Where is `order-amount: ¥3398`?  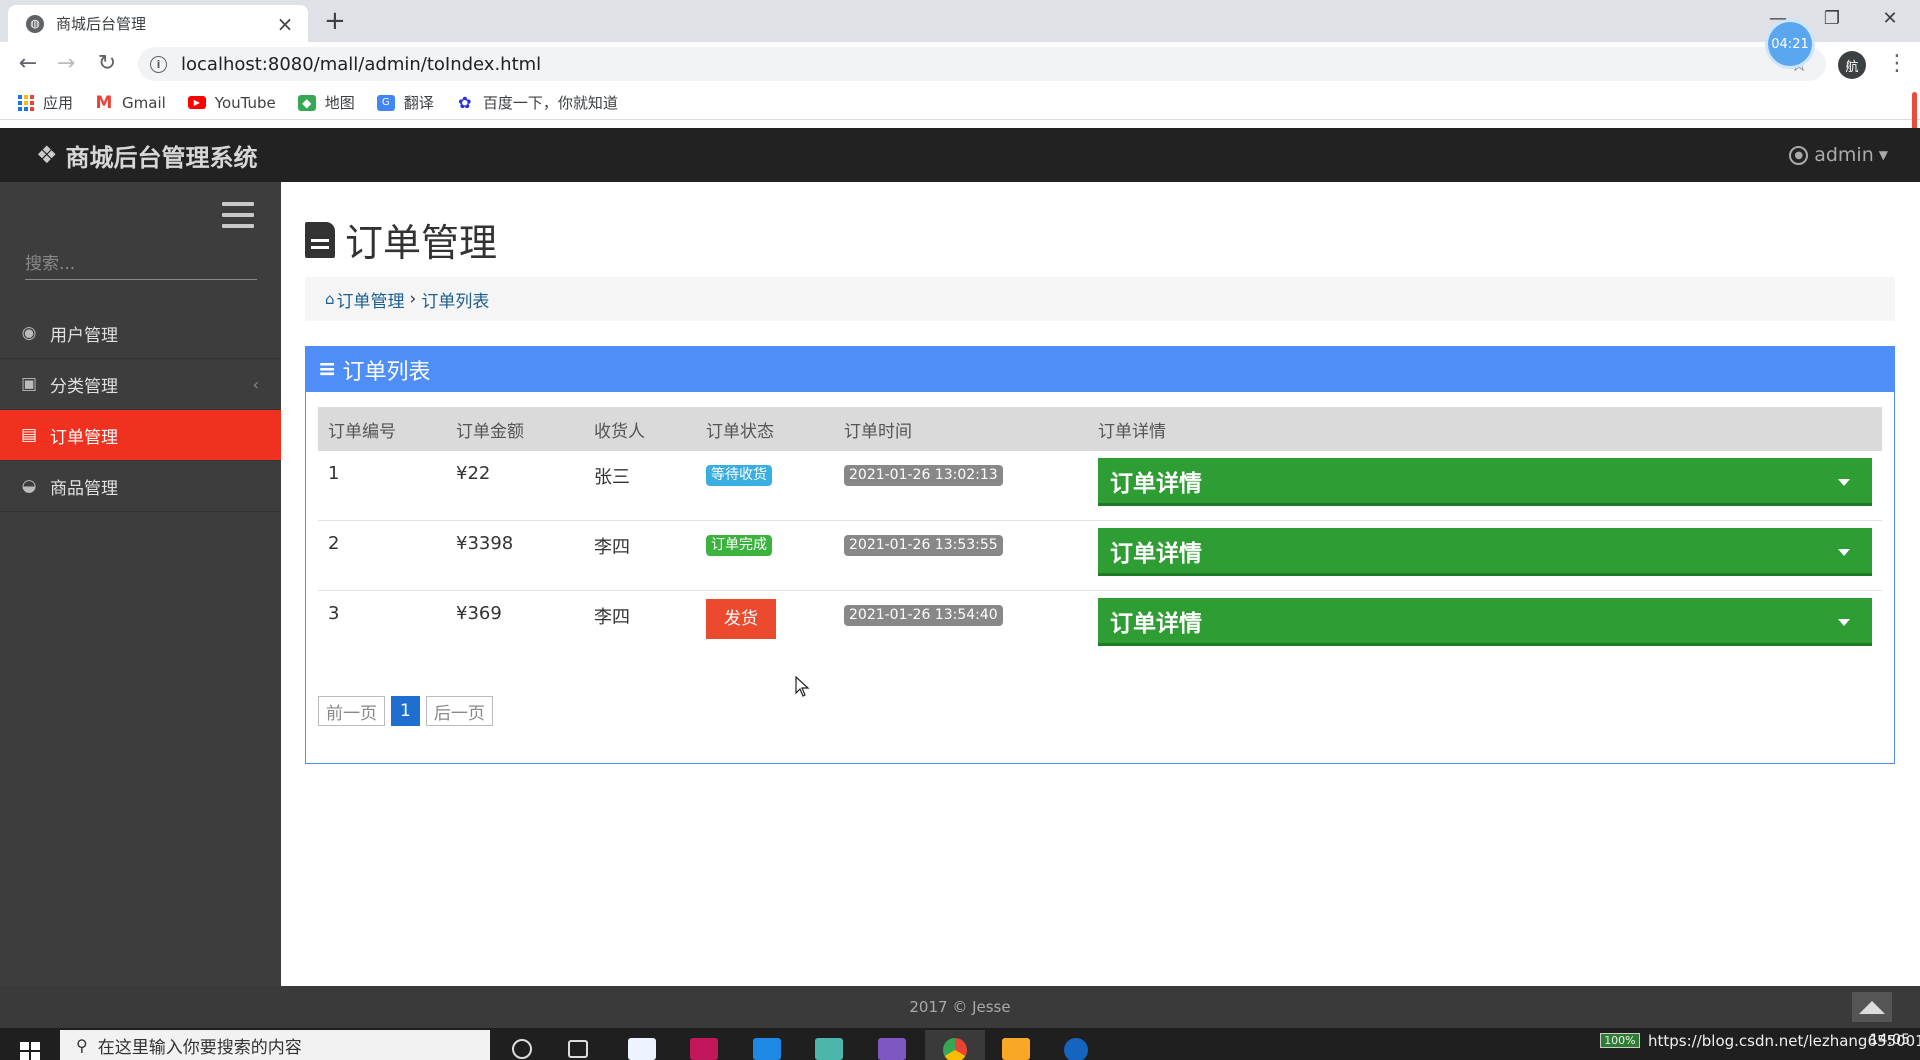 order-amount: ¥3398 is located at coordinates (485, 543).